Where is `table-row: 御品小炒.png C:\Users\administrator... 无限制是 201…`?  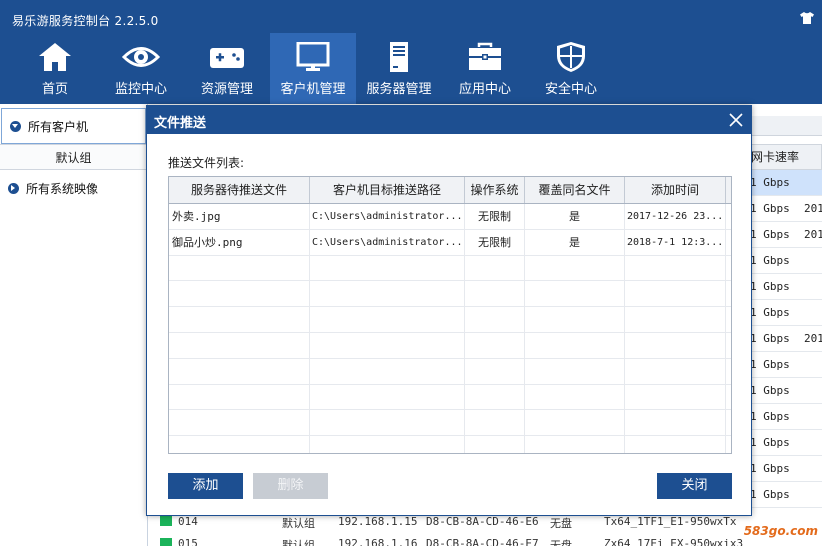
table-row: 御品小炒.png C:\Users\administrator... 无限制是 201… is located at coordinates (450, 242).